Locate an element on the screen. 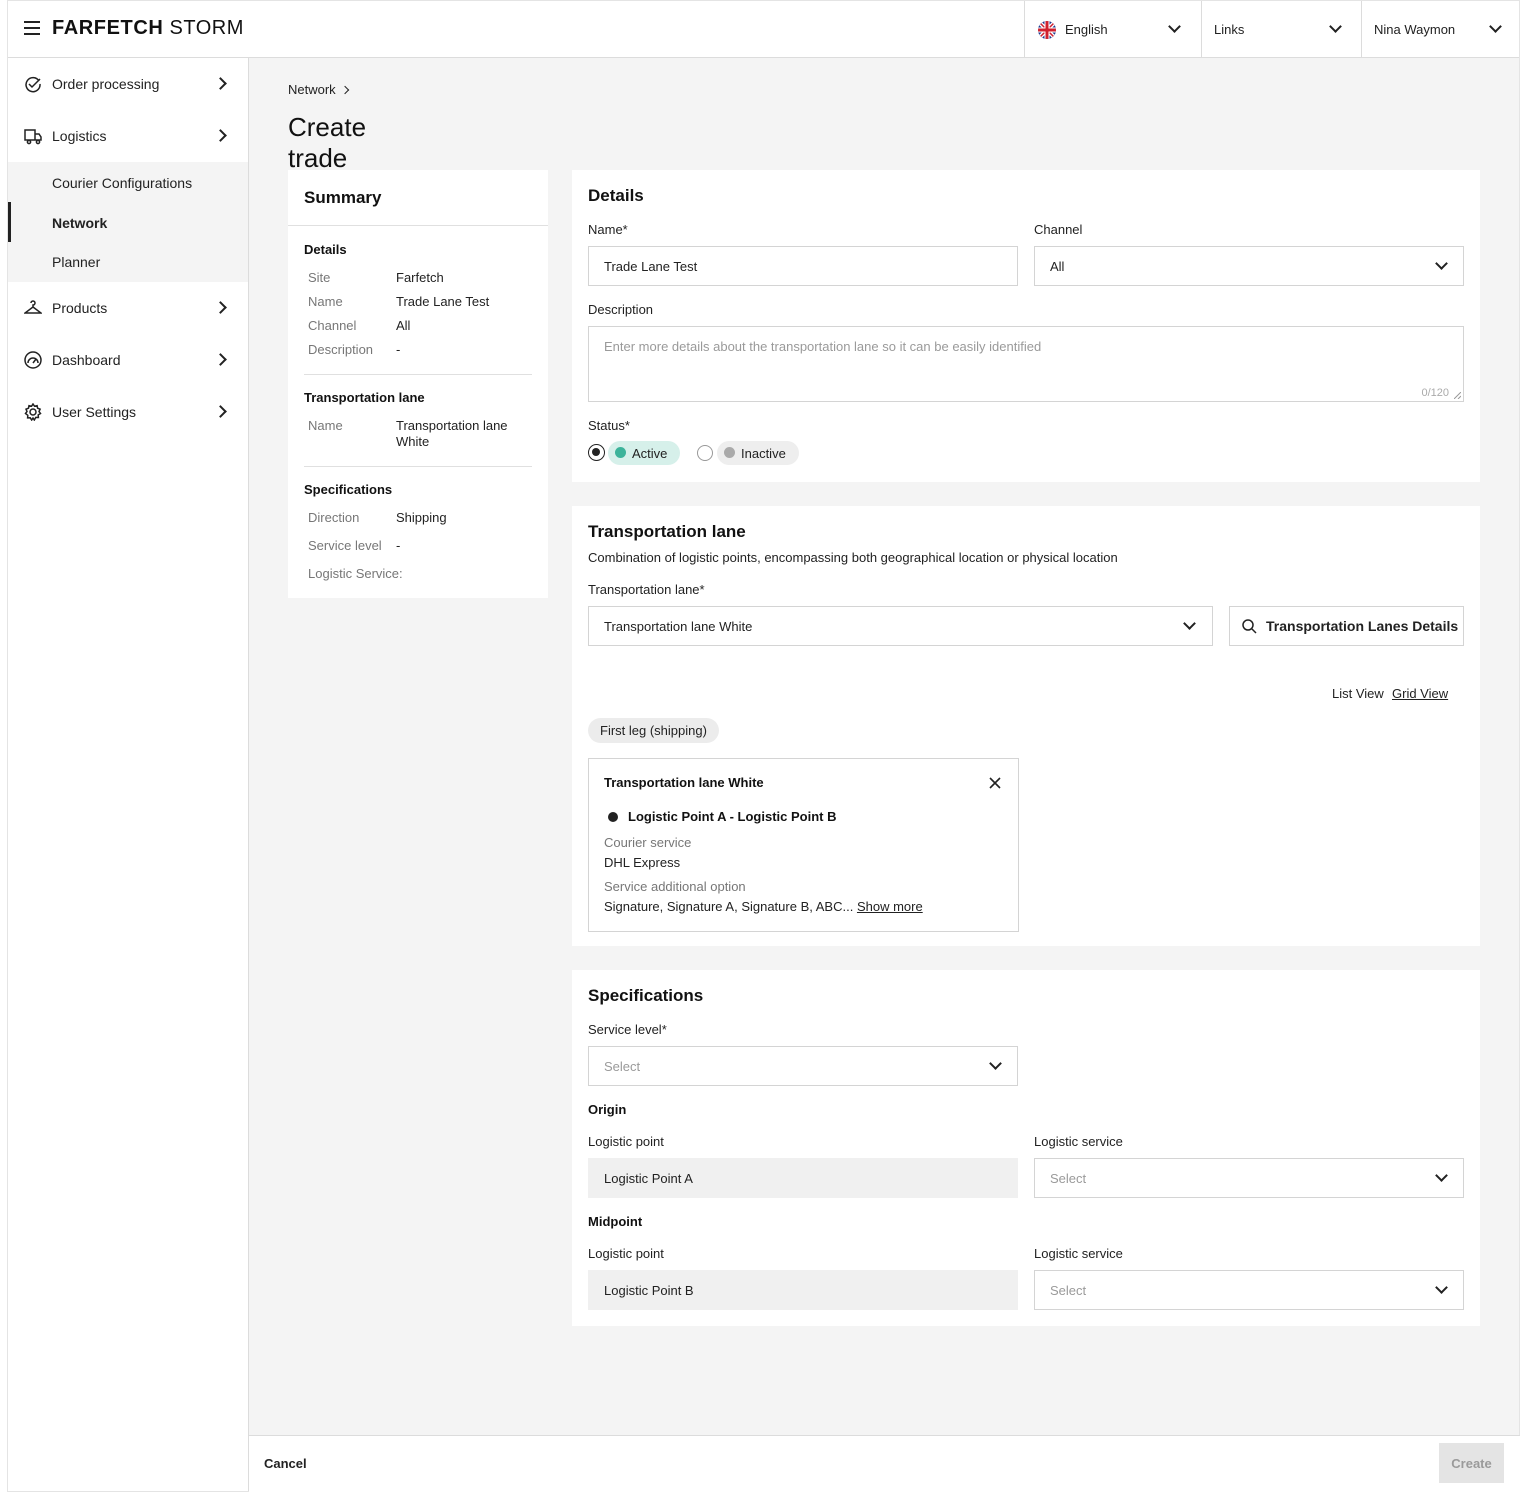 The height and width of the screenshot is (1499, 1521). summary-value: Trade Lane Test is located at coordinates (443, 301).